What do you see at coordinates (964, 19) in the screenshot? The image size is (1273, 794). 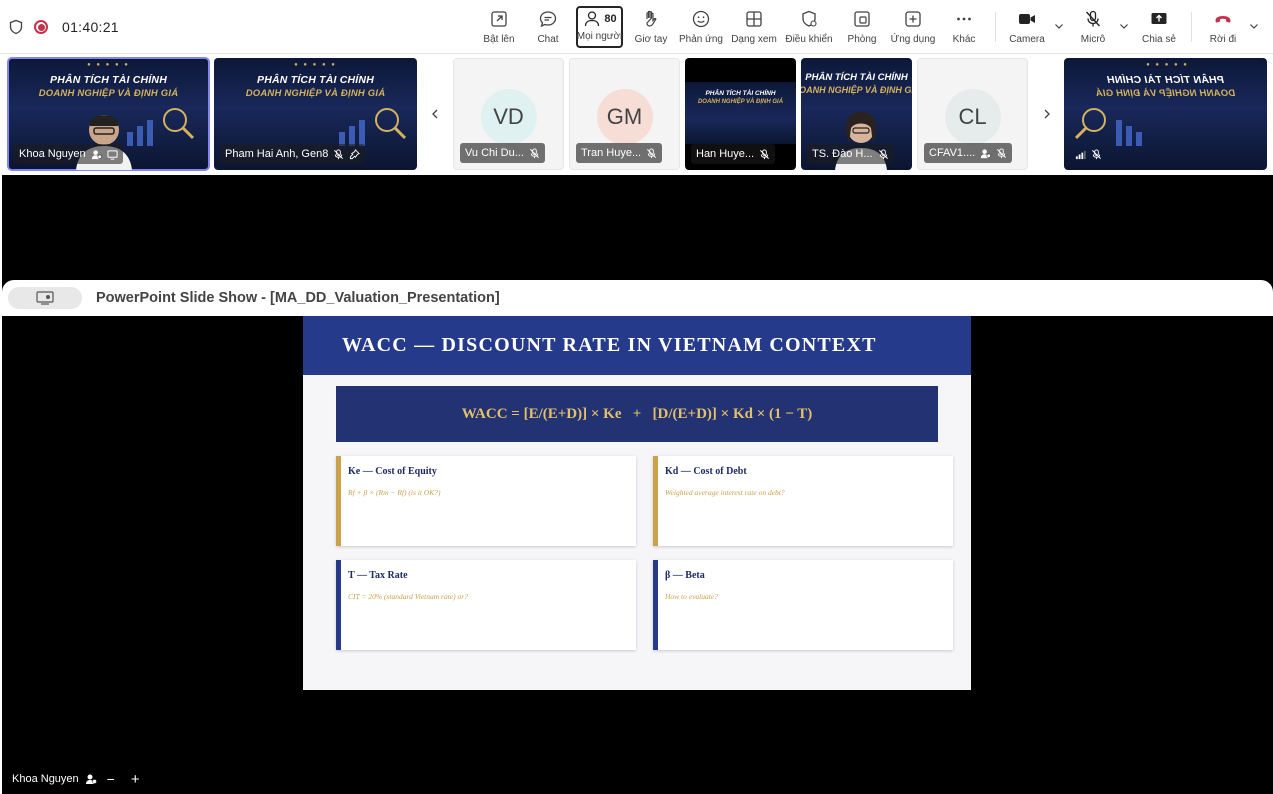 I see `more-icon` at bounding box center [964, 19].